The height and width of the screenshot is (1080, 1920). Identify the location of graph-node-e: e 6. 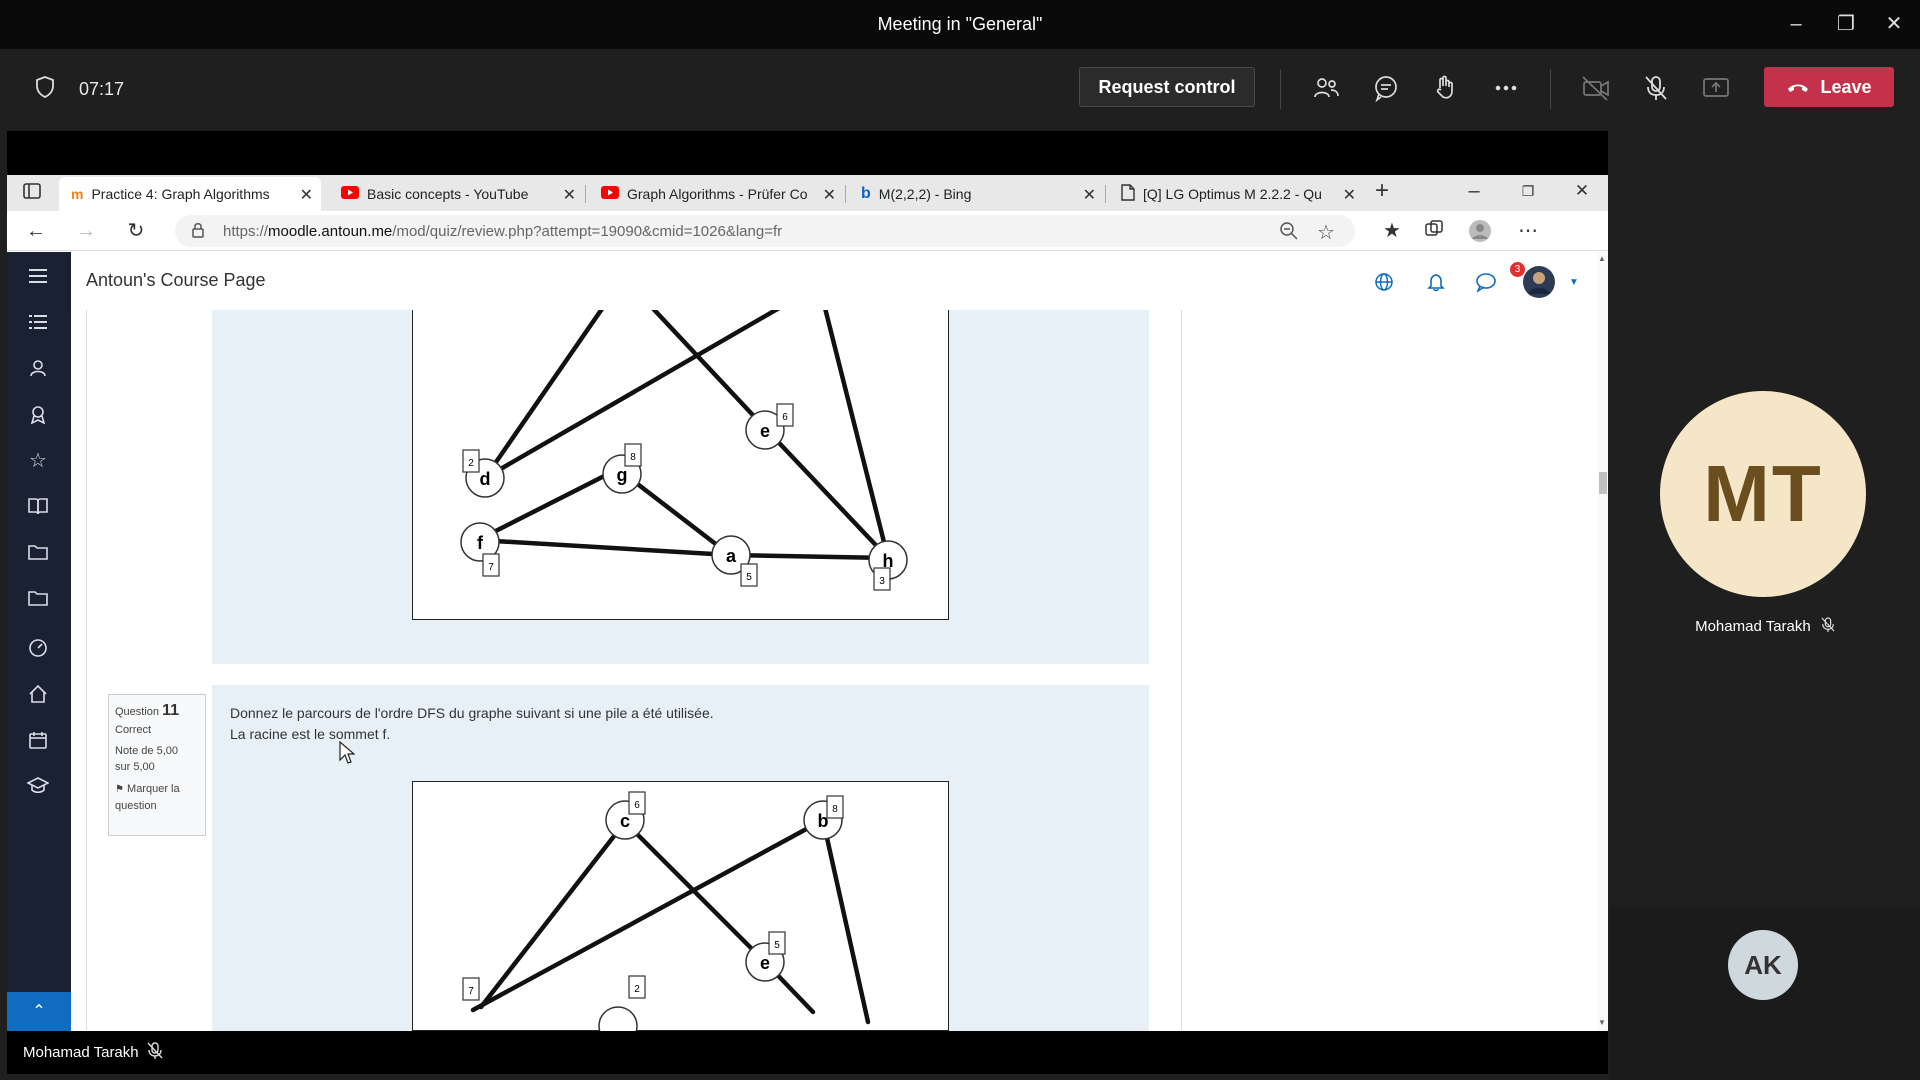
(769, 426).